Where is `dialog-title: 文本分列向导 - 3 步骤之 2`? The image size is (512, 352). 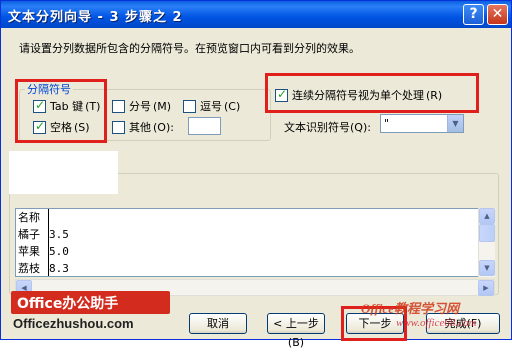
dialog-title: 文本分列向导 - 3 步骤之 2 is located at coordinates (95, 17).